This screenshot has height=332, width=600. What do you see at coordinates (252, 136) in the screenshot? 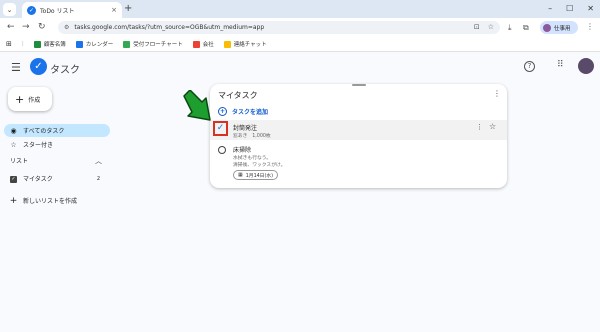
I see `task-note: 窓あき 1,000枚` at bounding box center [252, 136].